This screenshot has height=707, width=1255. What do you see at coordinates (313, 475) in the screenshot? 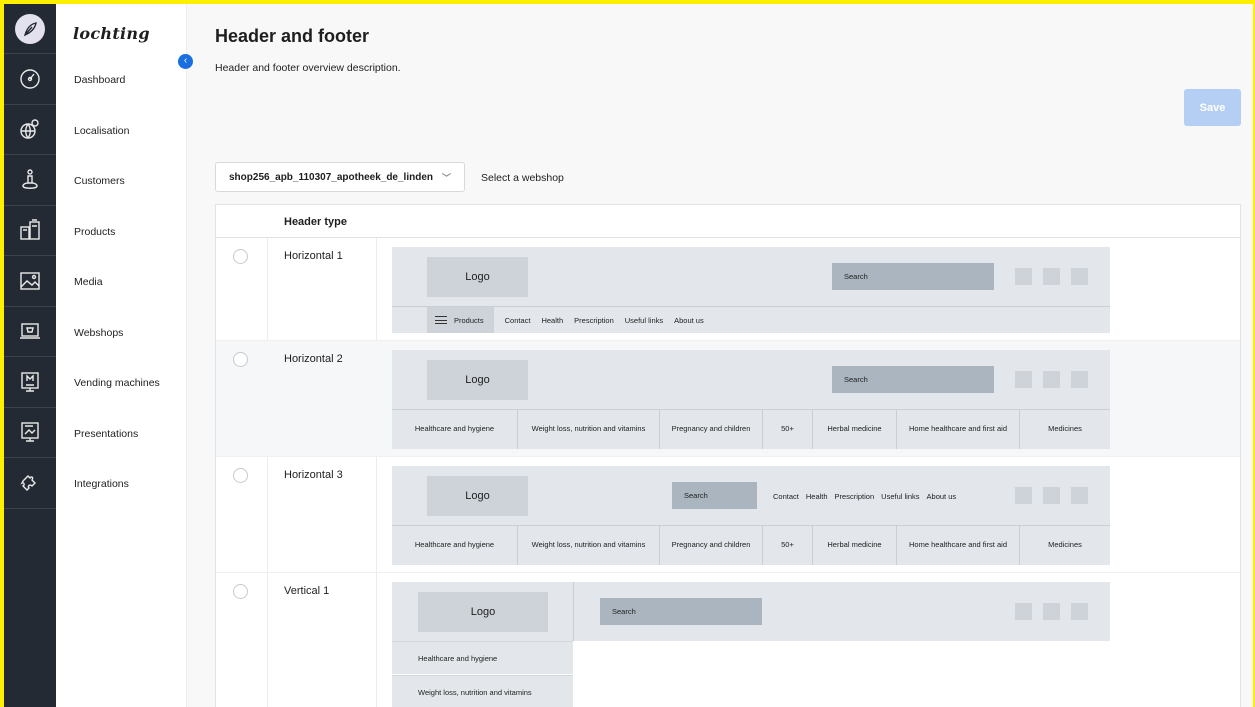
I see `row-label: Horizontal 3` at bounding box center [313, 475].